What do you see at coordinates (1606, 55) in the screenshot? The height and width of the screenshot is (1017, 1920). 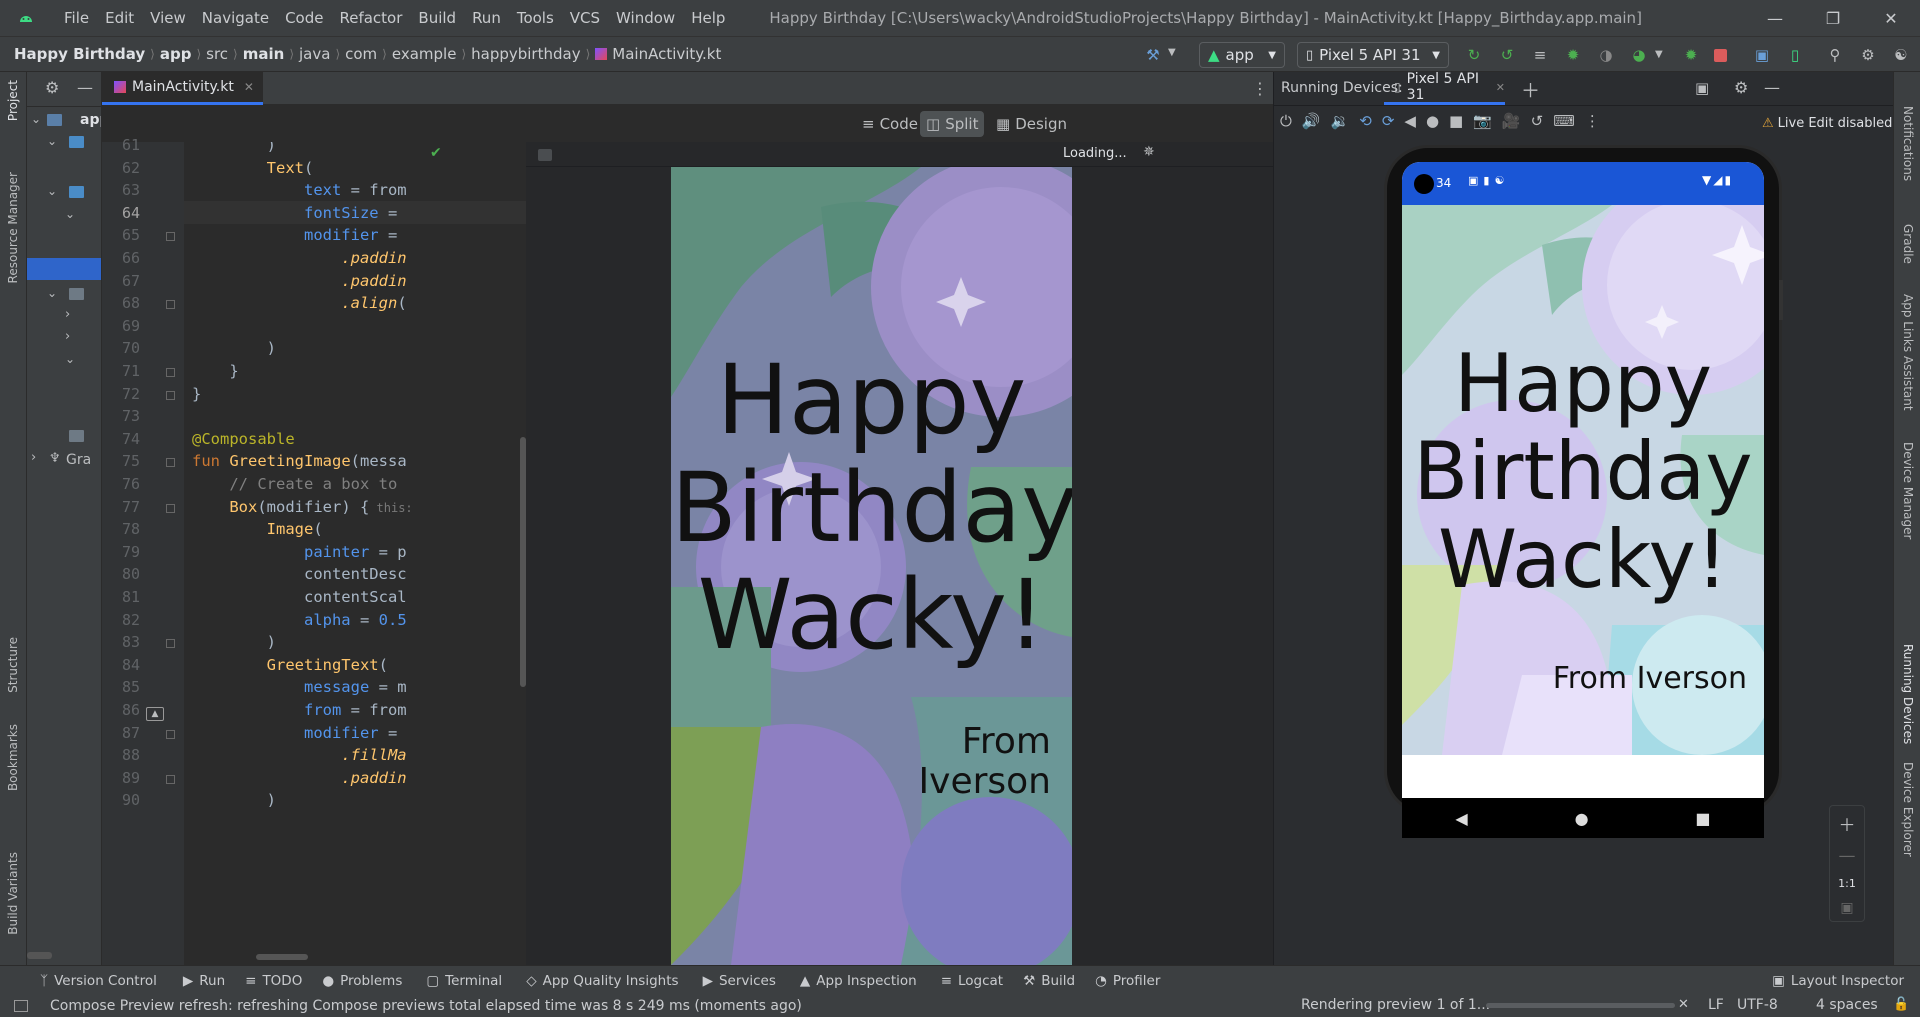 I see `attach-debugger-icon: ◑` at bounding box center [1606, 55].